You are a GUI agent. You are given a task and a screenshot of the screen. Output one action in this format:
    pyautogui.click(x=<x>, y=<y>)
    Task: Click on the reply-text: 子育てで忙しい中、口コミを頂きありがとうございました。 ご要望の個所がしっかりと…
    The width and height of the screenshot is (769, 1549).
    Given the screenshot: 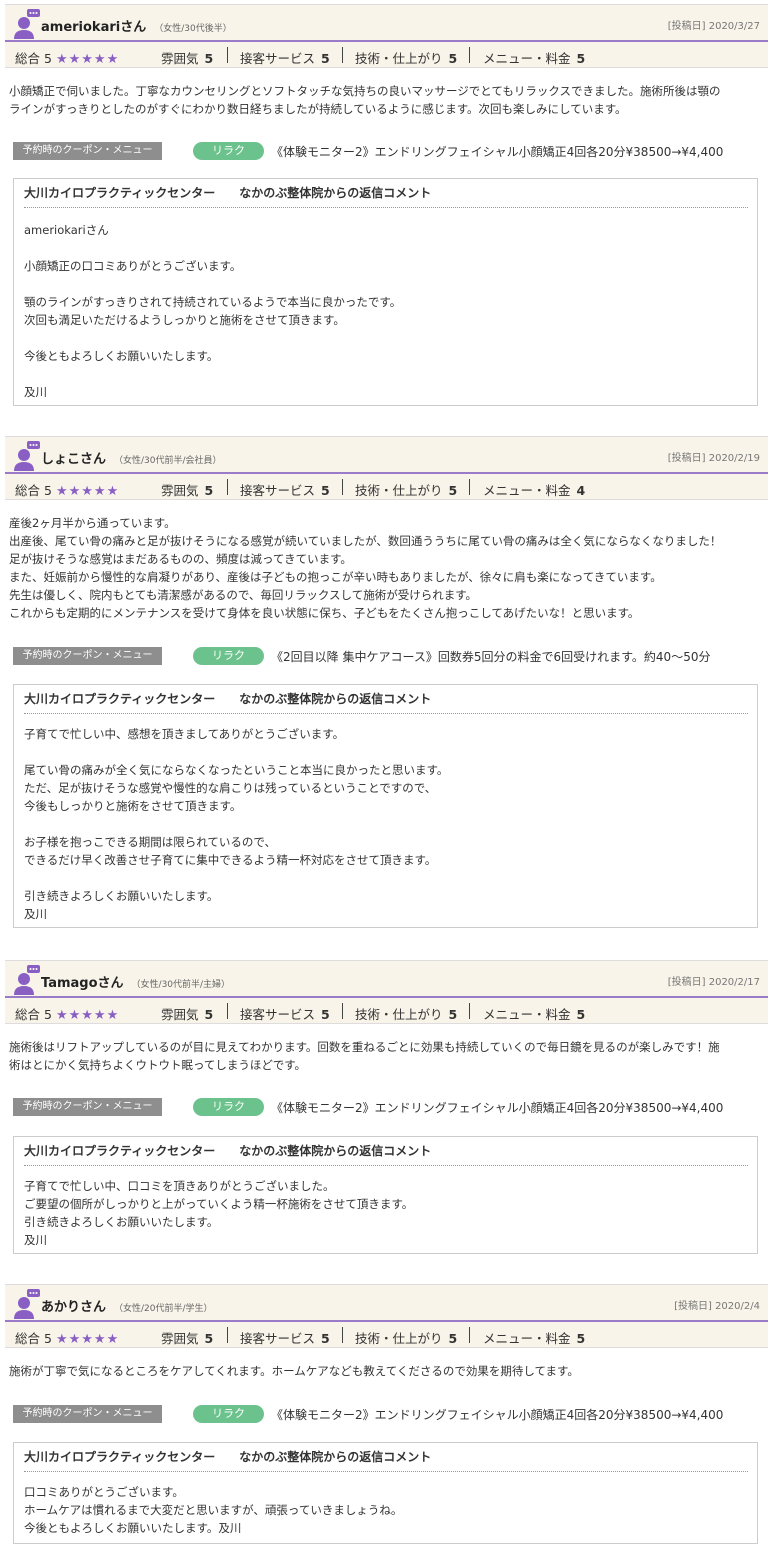 What is the action you would take?
    pyautogui.click(x=219, y=1213)
    